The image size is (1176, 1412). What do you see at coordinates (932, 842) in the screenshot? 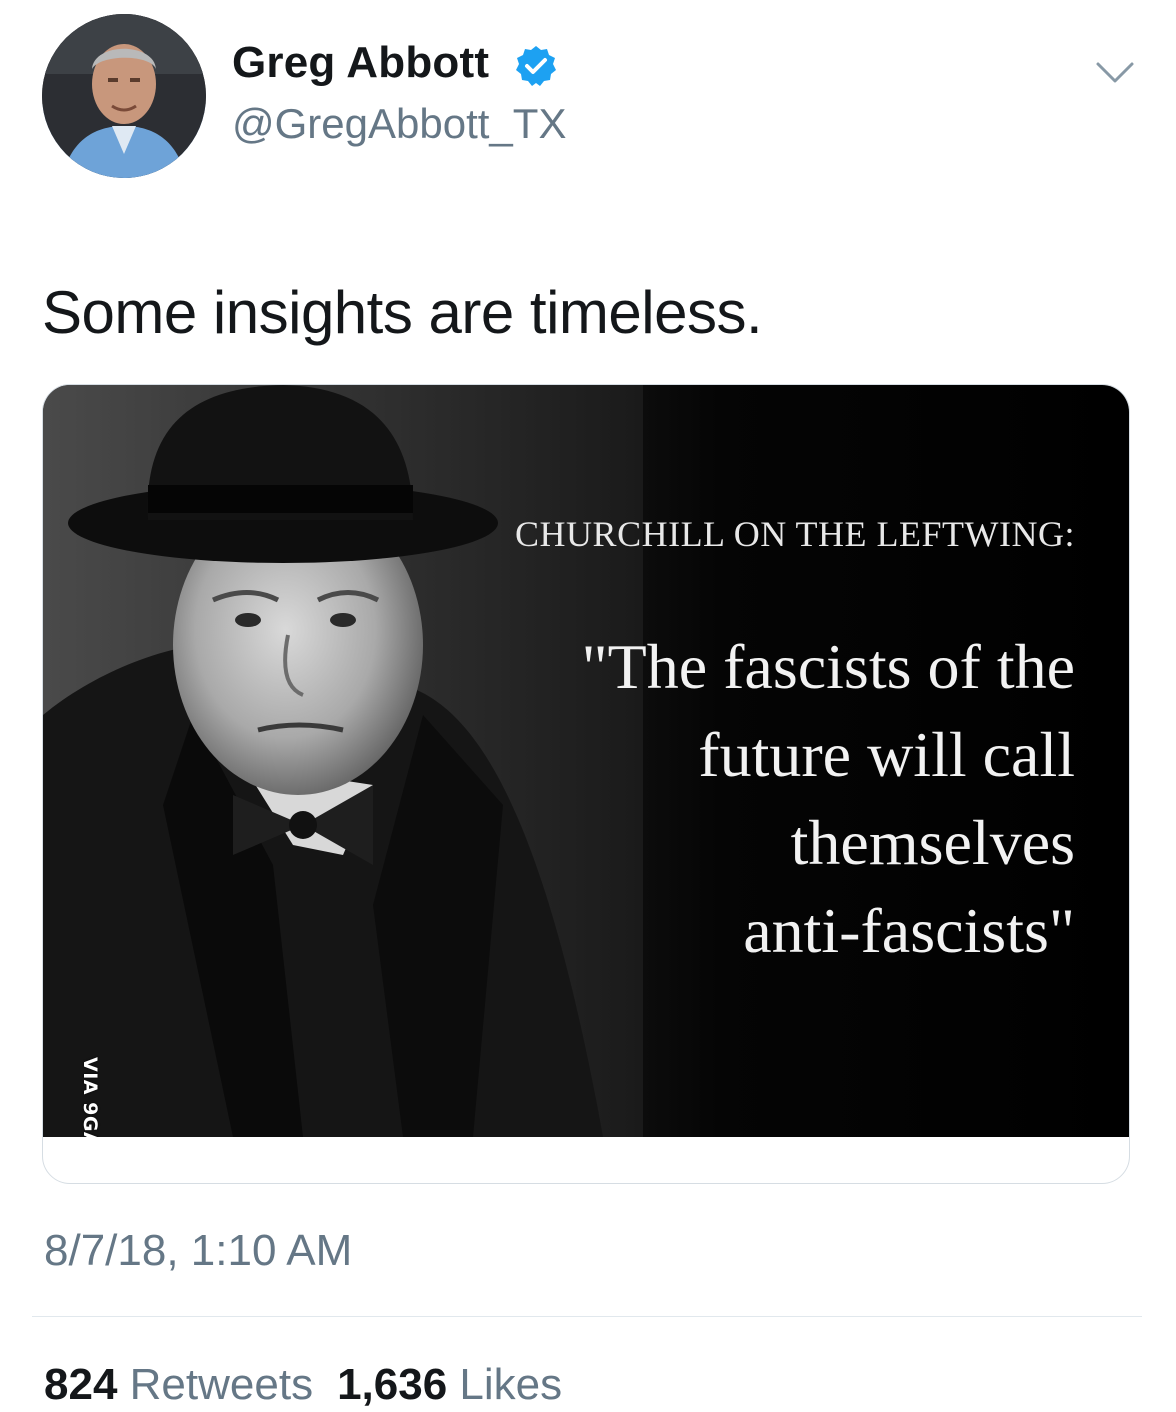
I see `quote-line: themselves` at bounding box center [932, 842].